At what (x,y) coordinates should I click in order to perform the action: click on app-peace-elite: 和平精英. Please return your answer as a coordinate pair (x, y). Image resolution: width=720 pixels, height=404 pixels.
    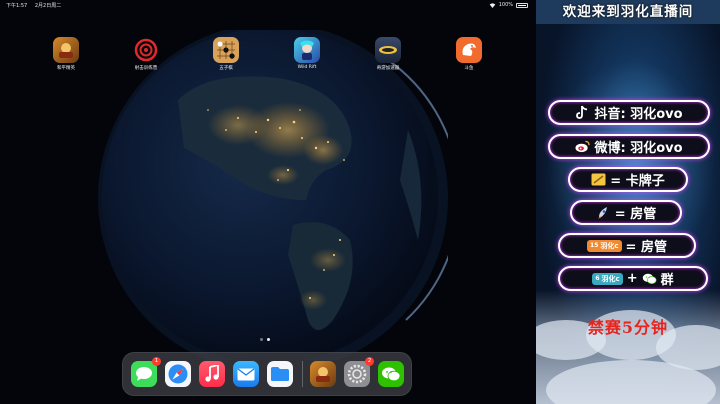
    Looking at the image, I should click on (66, 54).